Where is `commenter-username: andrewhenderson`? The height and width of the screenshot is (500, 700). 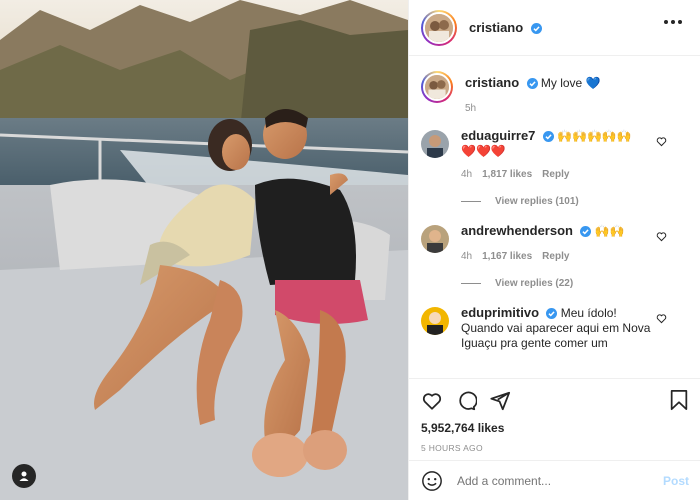 commenter-username: andrewhenderson is located at coordinates (517, 230).